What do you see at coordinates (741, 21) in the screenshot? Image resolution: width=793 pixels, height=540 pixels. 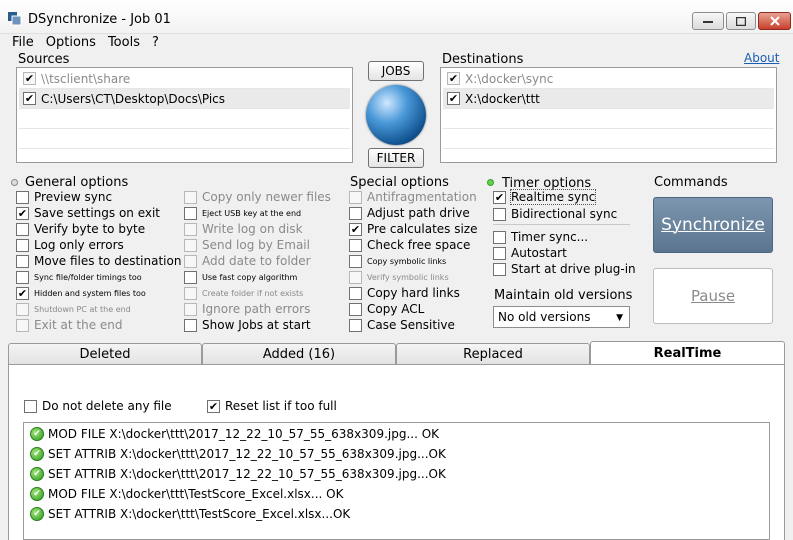 I see `maximize-button` at bounding box center [741, 21].